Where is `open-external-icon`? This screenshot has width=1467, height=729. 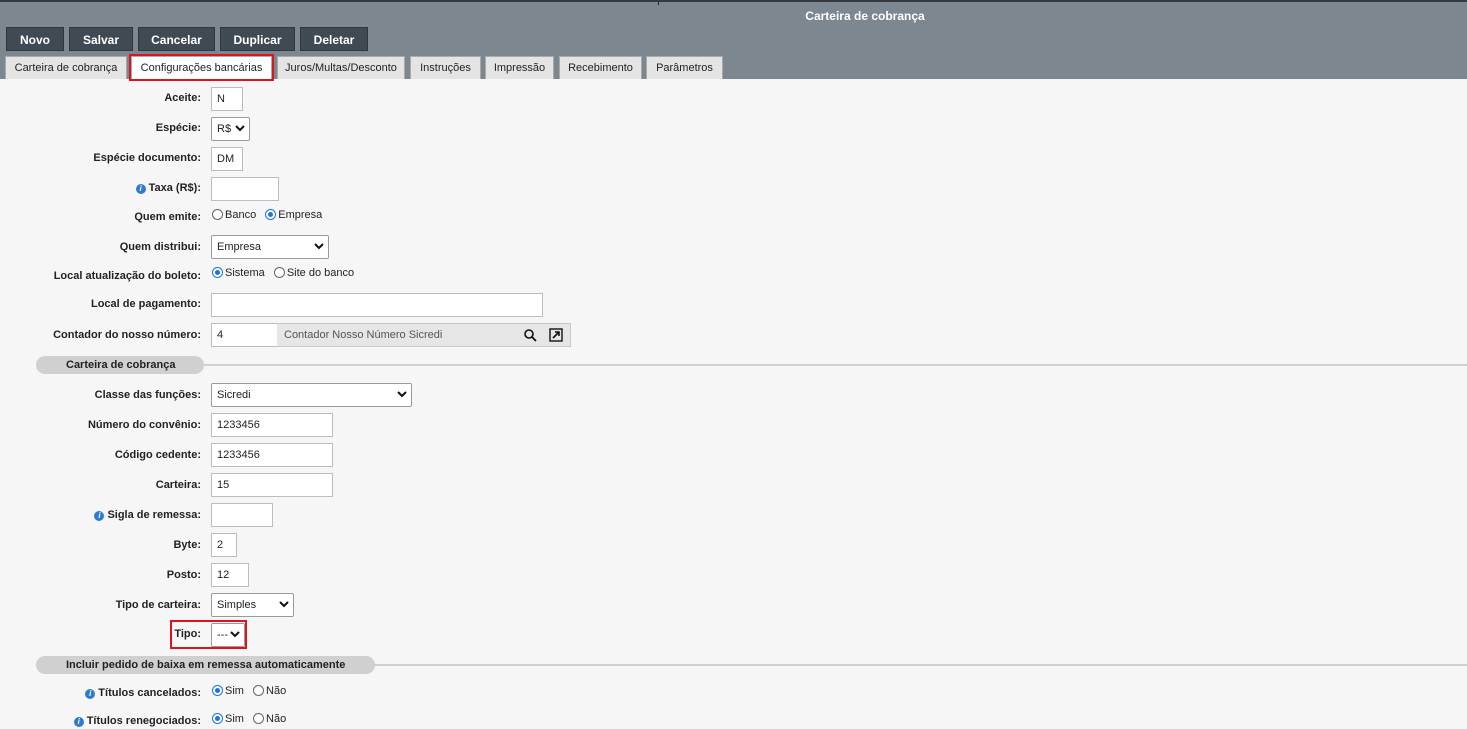 open-external-icon is located at coordinates (556, 335).